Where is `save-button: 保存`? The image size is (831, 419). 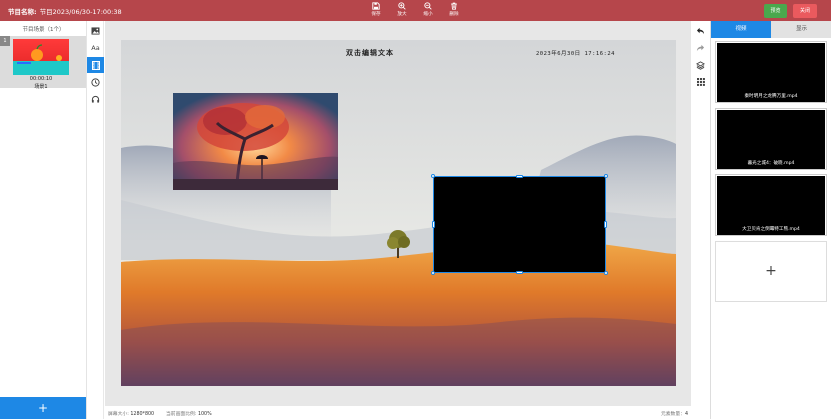 save-button: 保存 is located at coordinates (376, 9).